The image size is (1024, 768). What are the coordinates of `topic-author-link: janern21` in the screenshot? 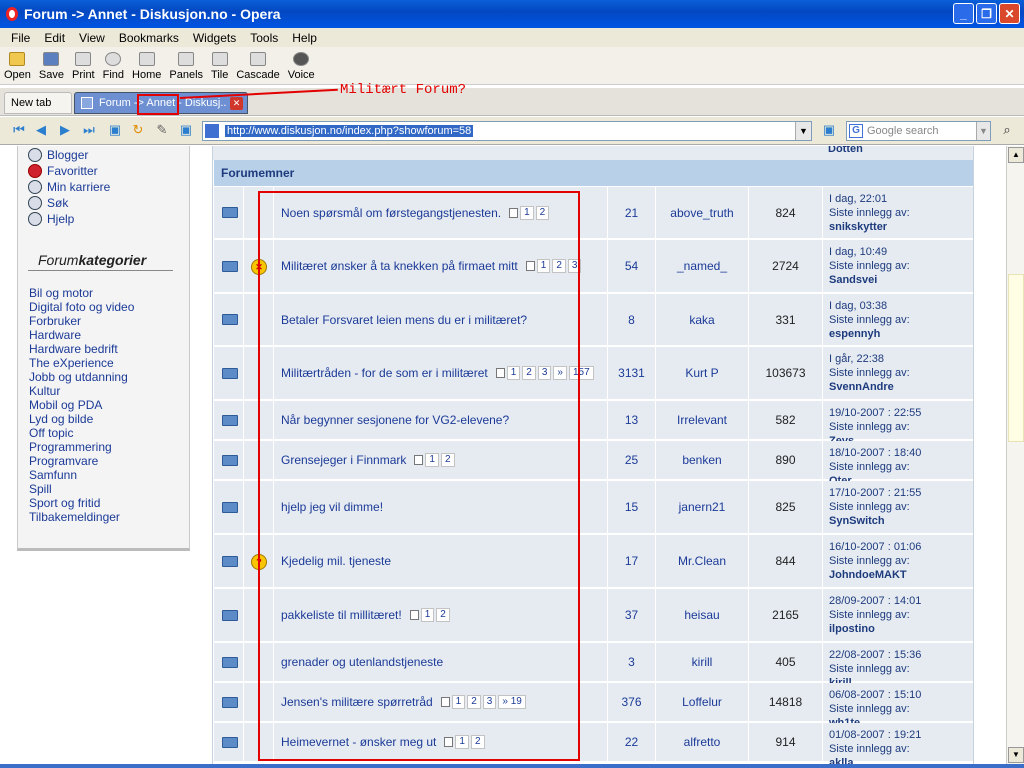 It's located at (702, 507).